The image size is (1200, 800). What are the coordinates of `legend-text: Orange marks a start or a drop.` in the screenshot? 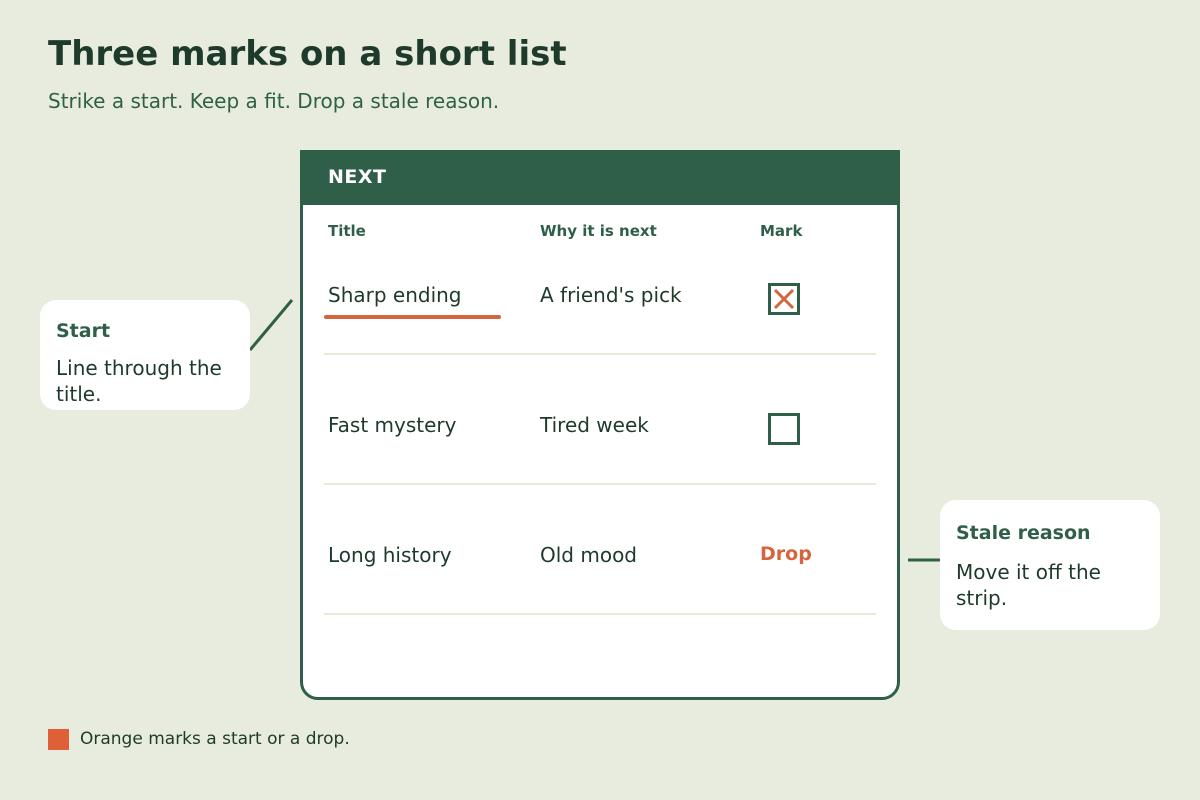 It's located at (215, 739).